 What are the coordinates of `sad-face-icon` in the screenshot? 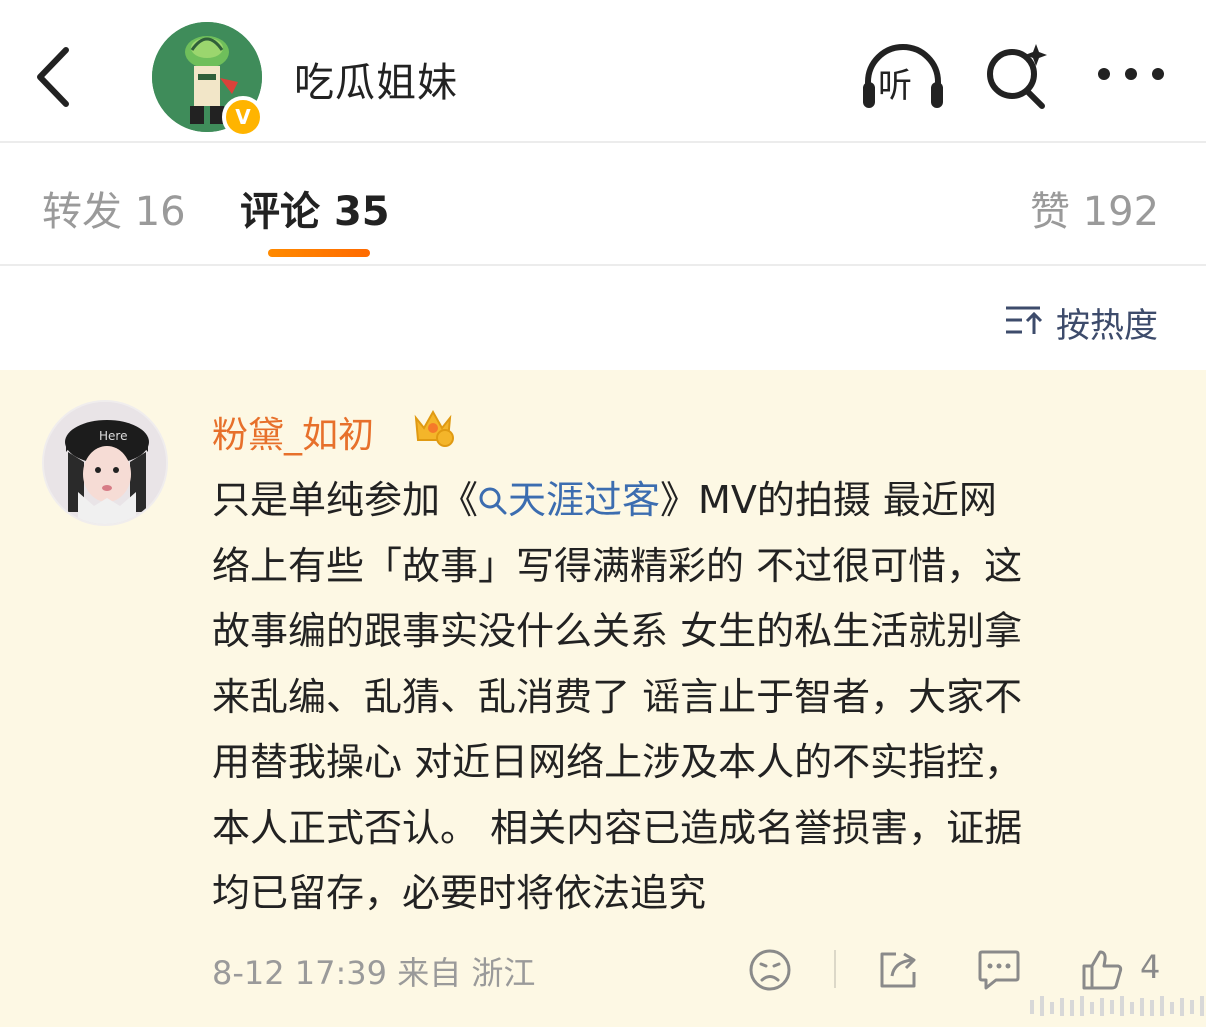 It's located at (770, 970).